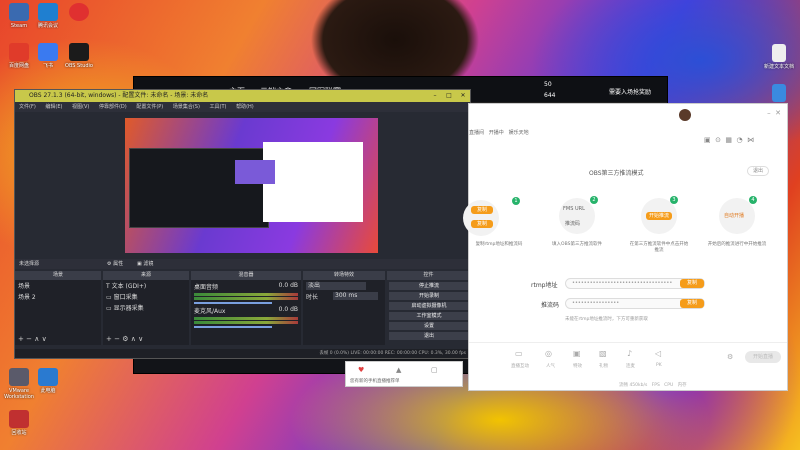  I want to click on bell-icon: ◔, so click(739, 140).